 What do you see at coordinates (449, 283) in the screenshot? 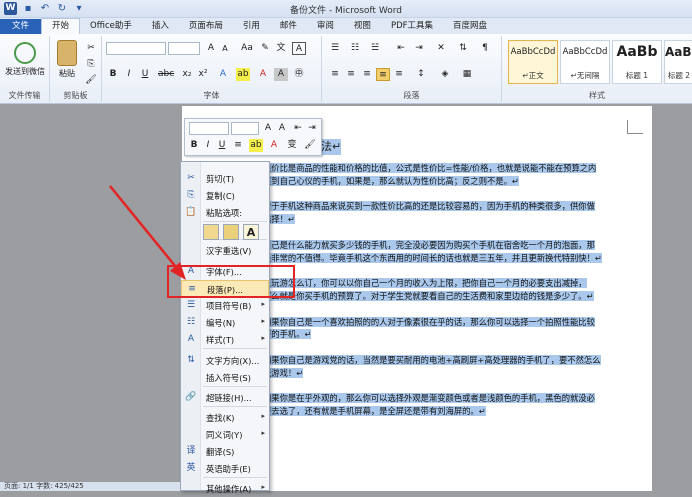
I see `document-line: 王玩游怎么订，你可以以你自己一个月的收入为上限，把你自己一个月的必要支出减掉，` at bounding box center [449, 283].